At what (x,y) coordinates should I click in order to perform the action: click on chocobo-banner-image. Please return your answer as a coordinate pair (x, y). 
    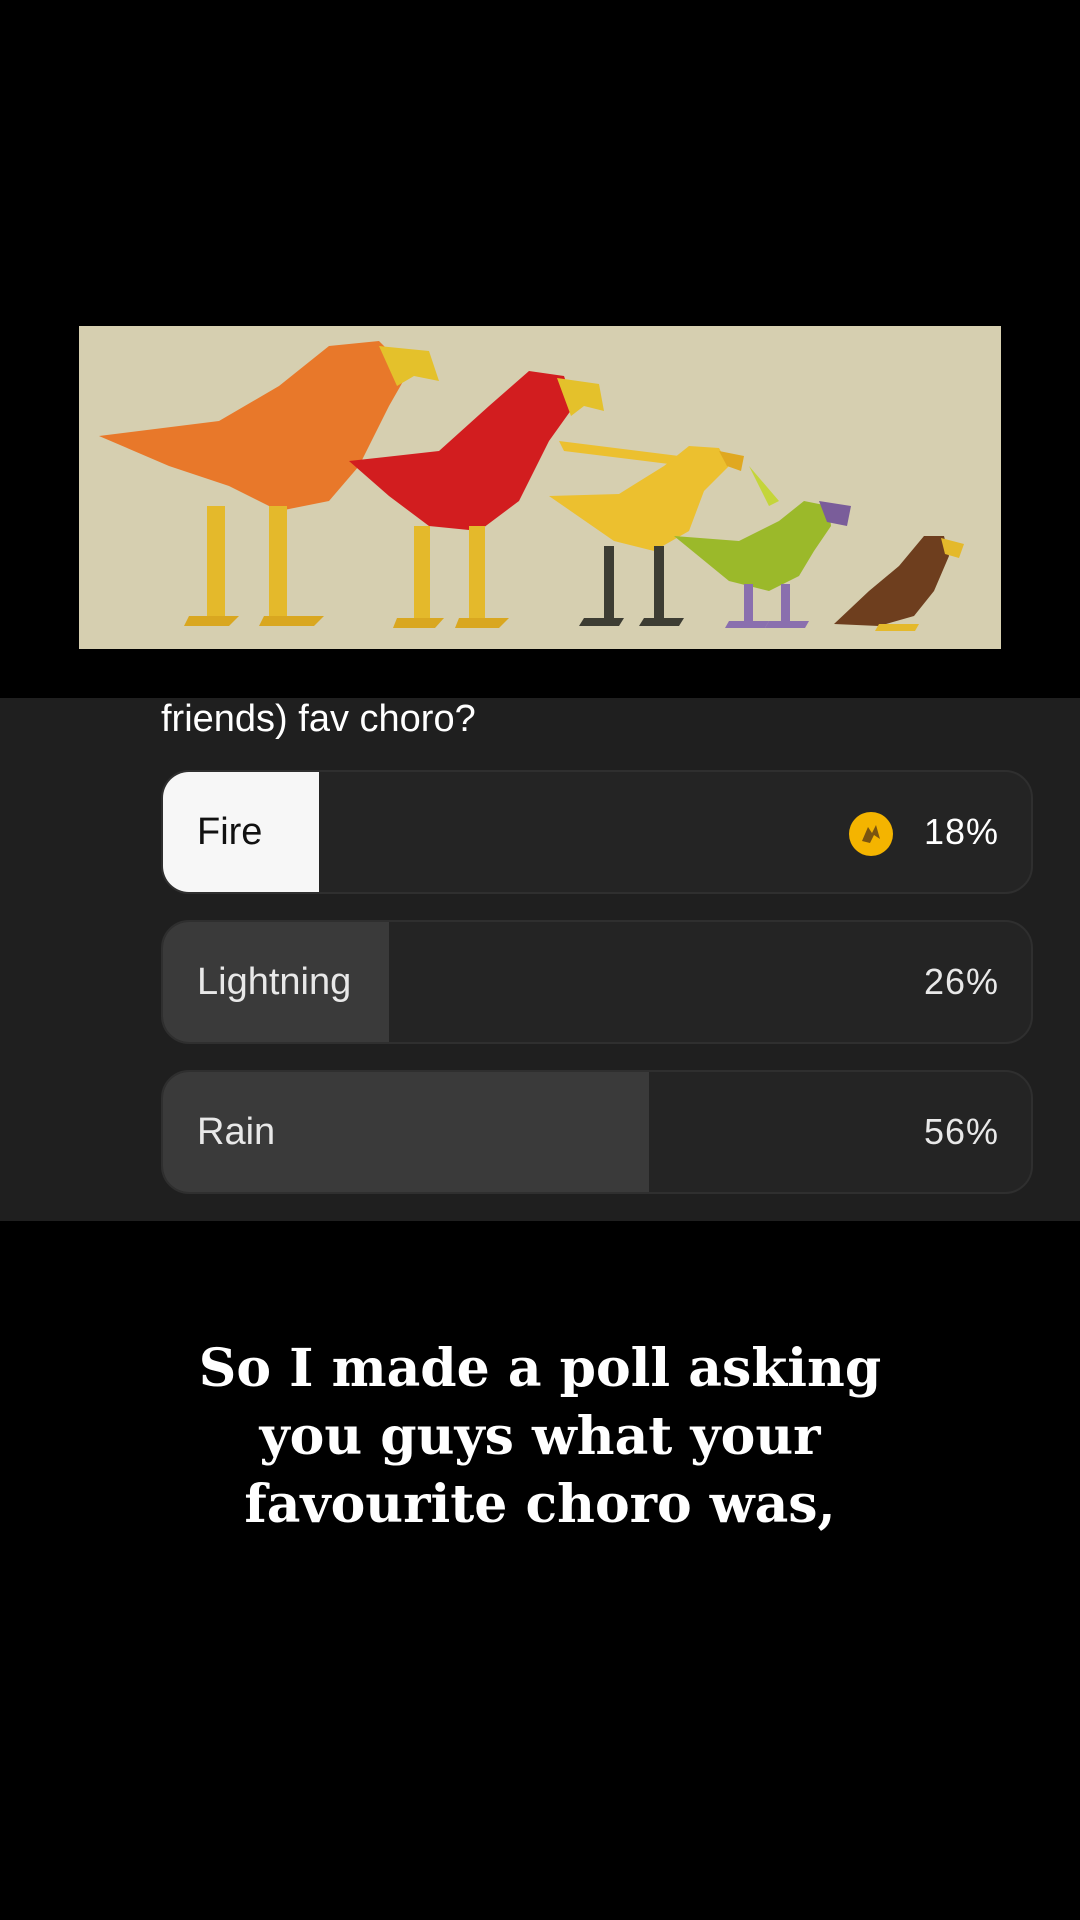
    Looking at the image, I should click on (540, 487).